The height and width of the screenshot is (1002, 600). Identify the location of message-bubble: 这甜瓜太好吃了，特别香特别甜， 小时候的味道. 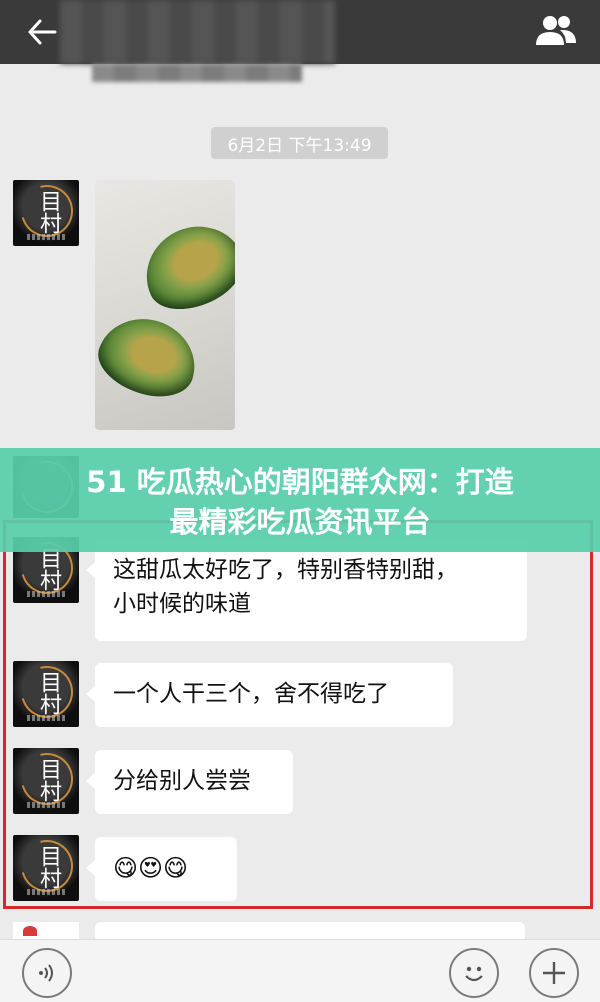
(306, 590).